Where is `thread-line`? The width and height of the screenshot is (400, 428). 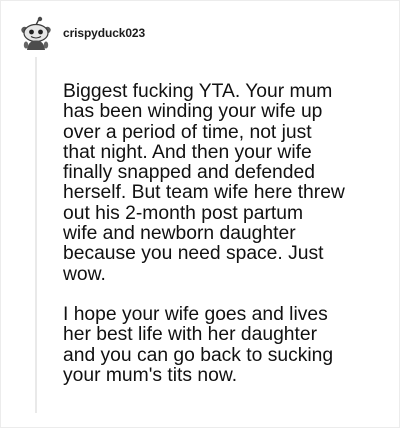
thread-line is located at coordinates (36, 235).